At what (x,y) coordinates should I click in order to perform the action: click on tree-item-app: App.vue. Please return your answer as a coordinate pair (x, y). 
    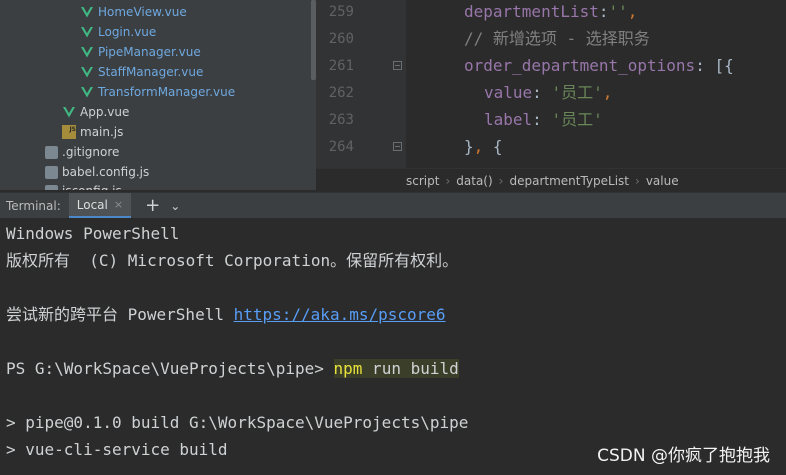
    Looking at the image, I should click on (95, 112).